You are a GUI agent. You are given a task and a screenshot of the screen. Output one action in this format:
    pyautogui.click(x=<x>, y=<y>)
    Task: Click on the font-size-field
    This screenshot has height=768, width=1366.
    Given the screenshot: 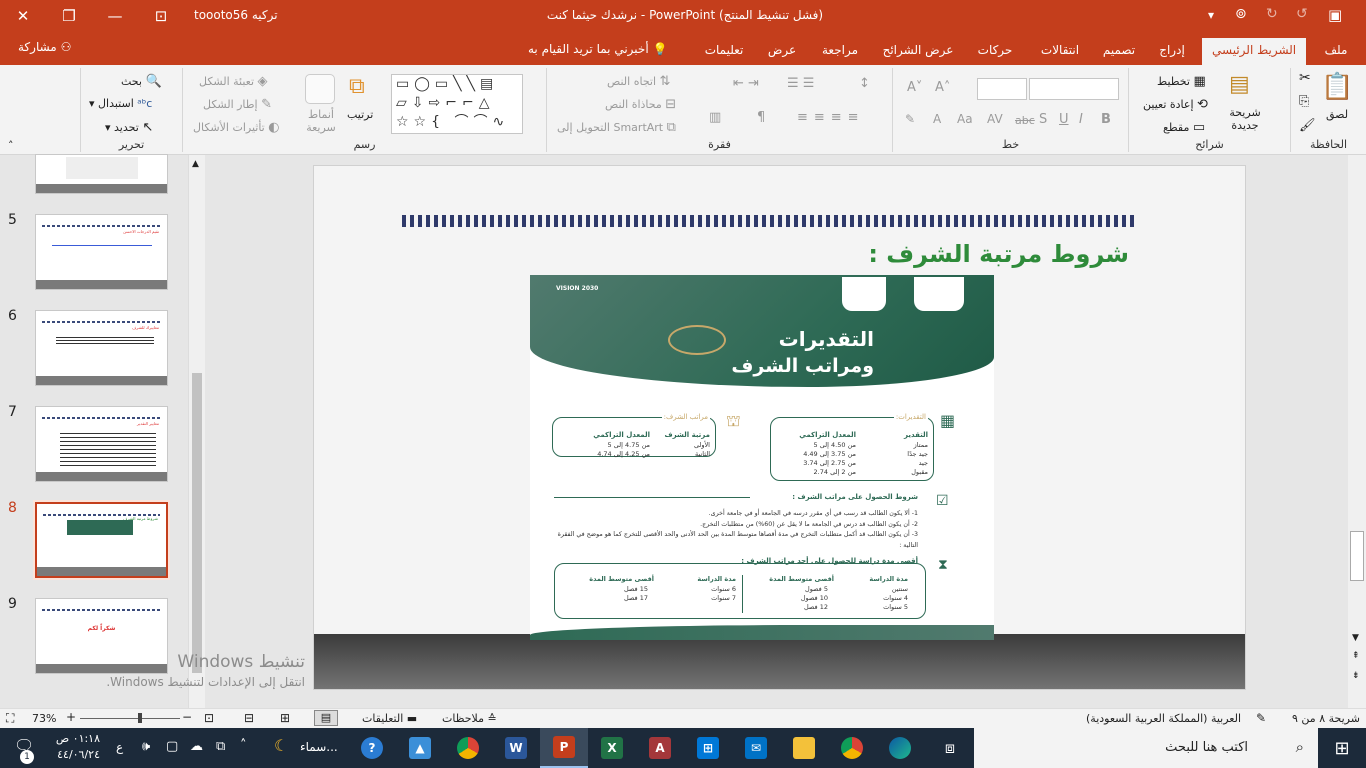 What is the action you would take?
    pyautogui.click(x=1002, y=89)
    